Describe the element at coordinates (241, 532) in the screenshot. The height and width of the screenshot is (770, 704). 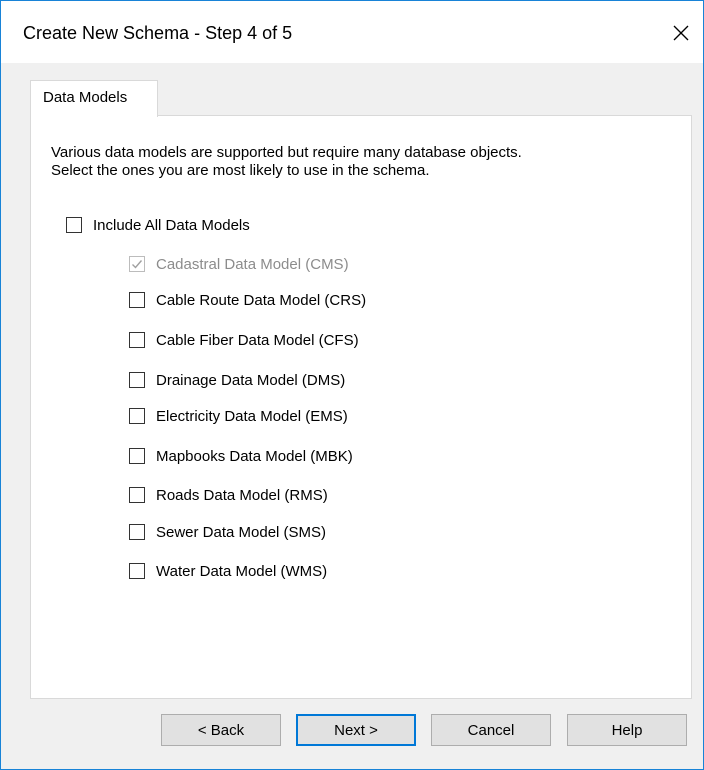
I see `model-label-sms: Sewer Data Model (SMS)` at that location.